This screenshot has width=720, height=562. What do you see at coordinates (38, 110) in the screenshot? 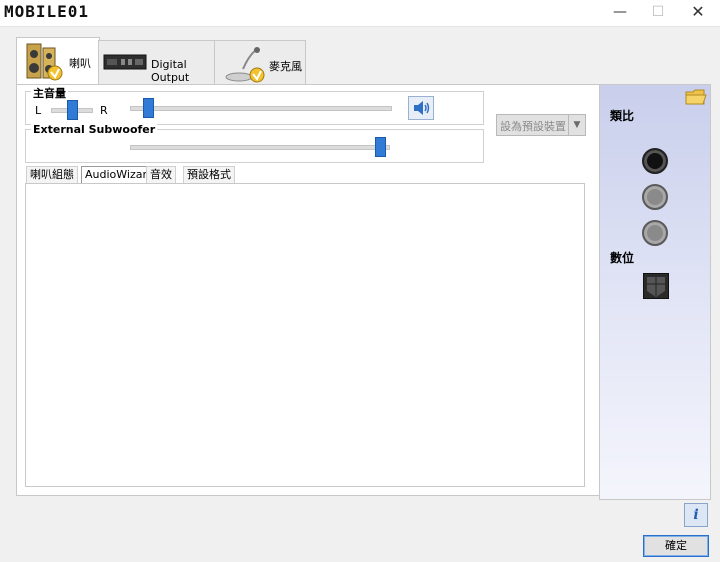
I see `balance-left-label: L` at bounding box center [38, 110].